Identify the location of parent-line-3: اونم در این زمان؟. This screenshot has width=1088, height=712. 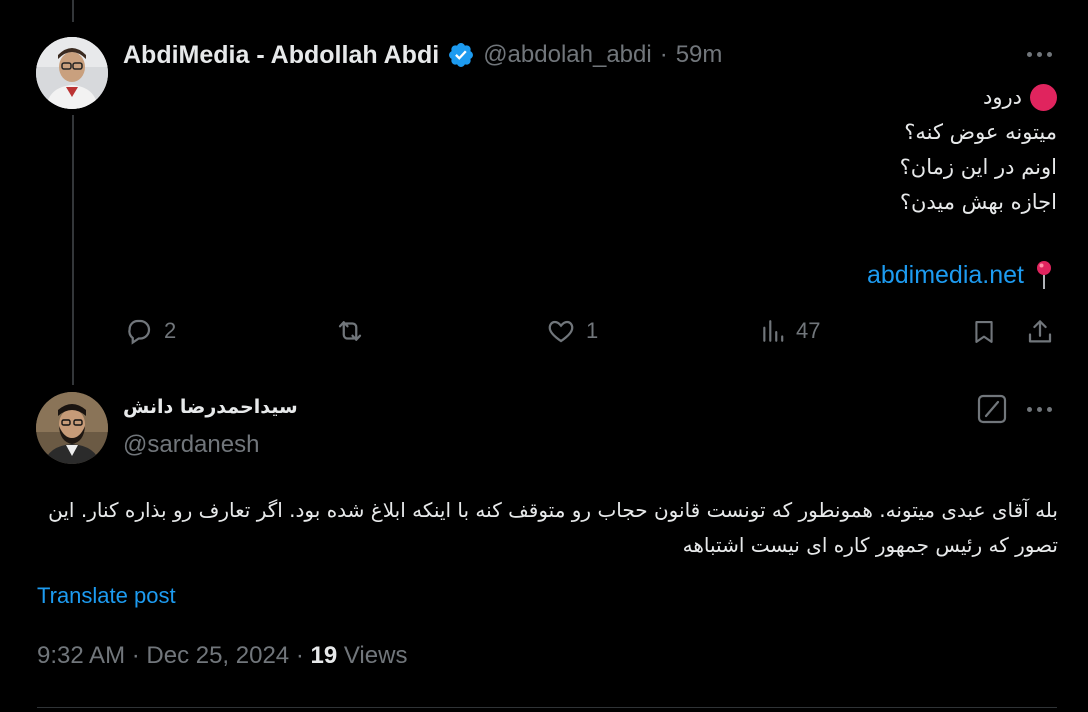
(978, 167).